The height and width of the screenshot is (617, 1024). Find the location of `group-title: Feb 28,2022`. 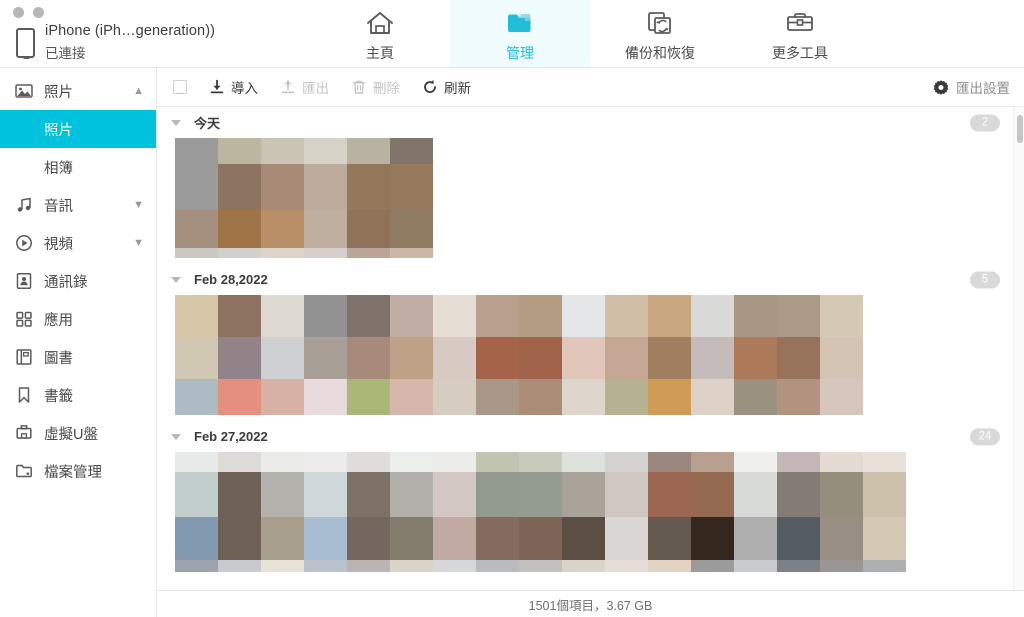

group-title: Feb 28,2022 is located at coordinates (231, 279).